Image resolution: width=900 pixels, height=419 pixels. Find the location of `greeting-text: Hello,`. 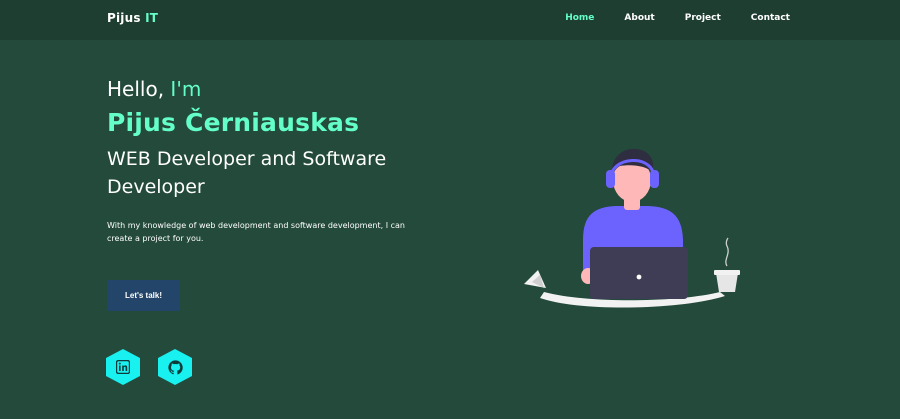

greeting-text: Hello, is located at coordinates (136, 89).